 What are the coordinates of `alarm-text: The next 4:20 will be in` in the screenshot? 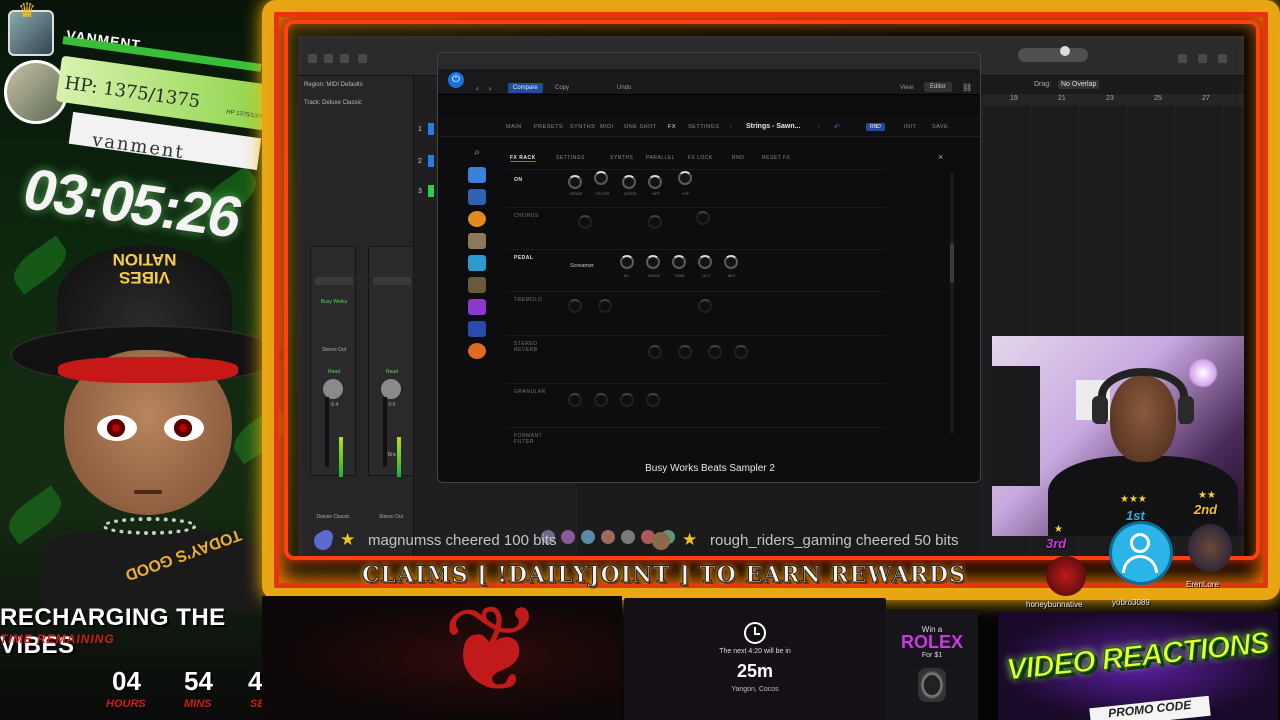 It's located at (755, 651).